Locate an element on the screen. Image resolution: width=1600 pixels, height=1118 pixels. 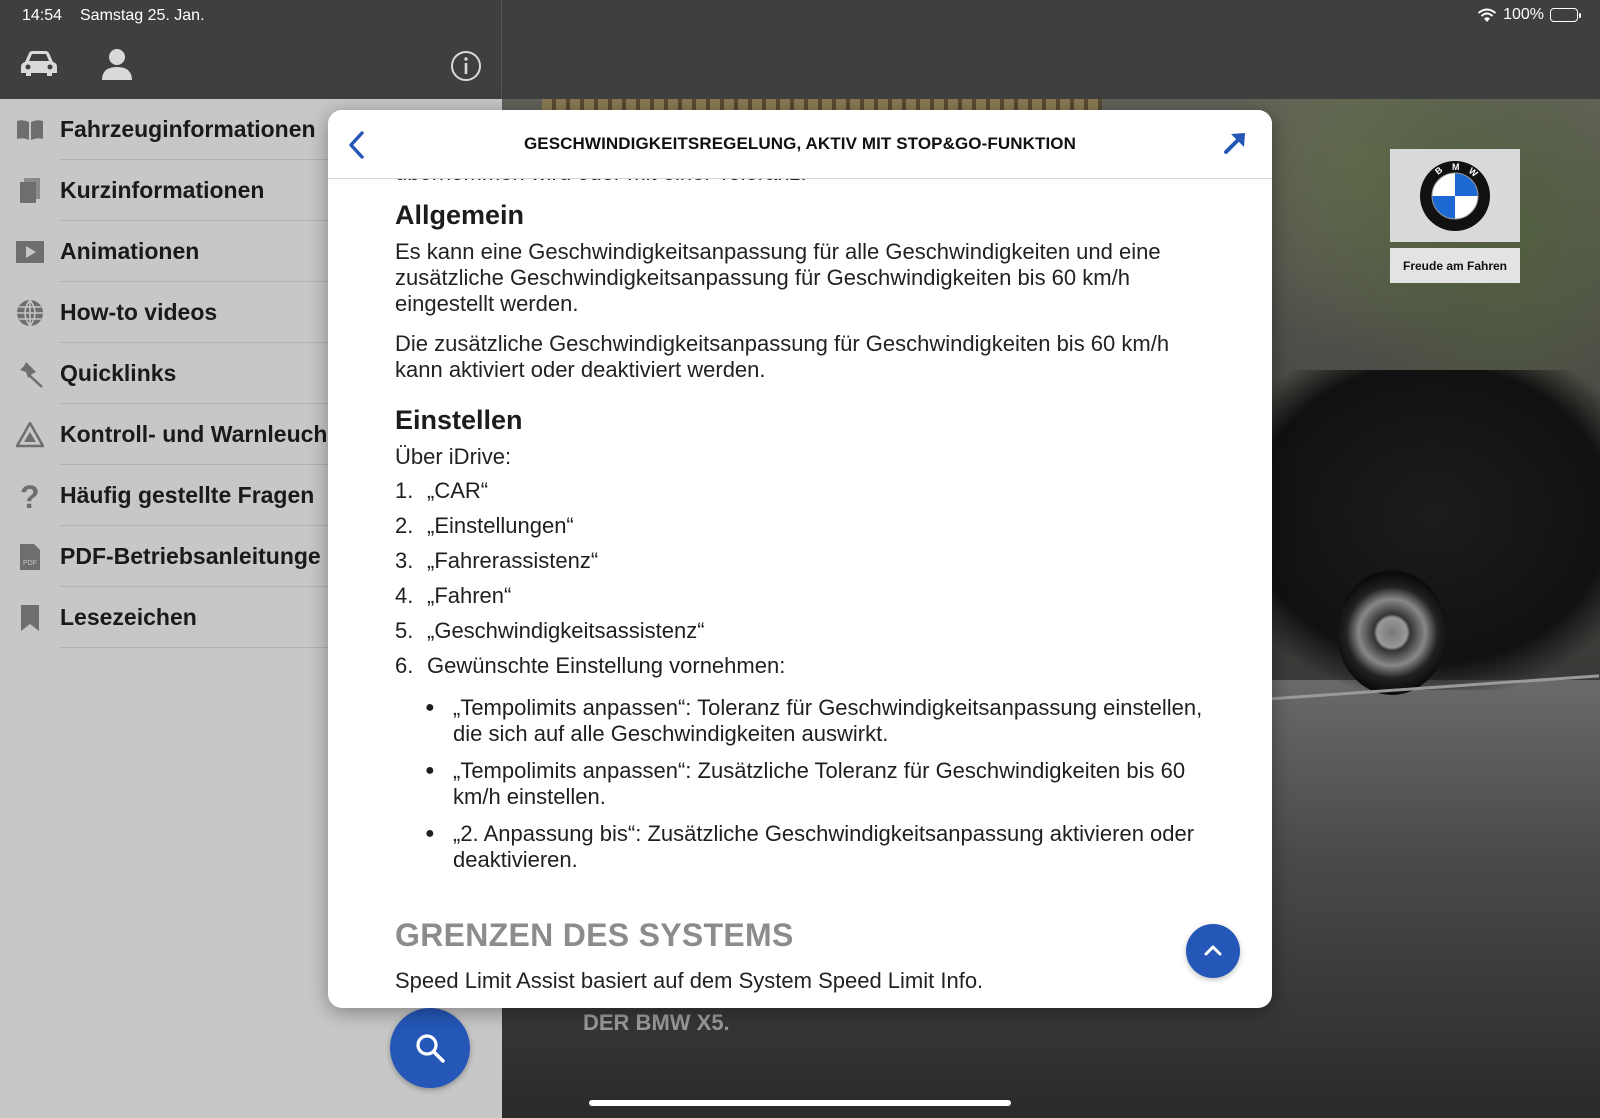
svg-text: M is located at coordinates (1456, 167).